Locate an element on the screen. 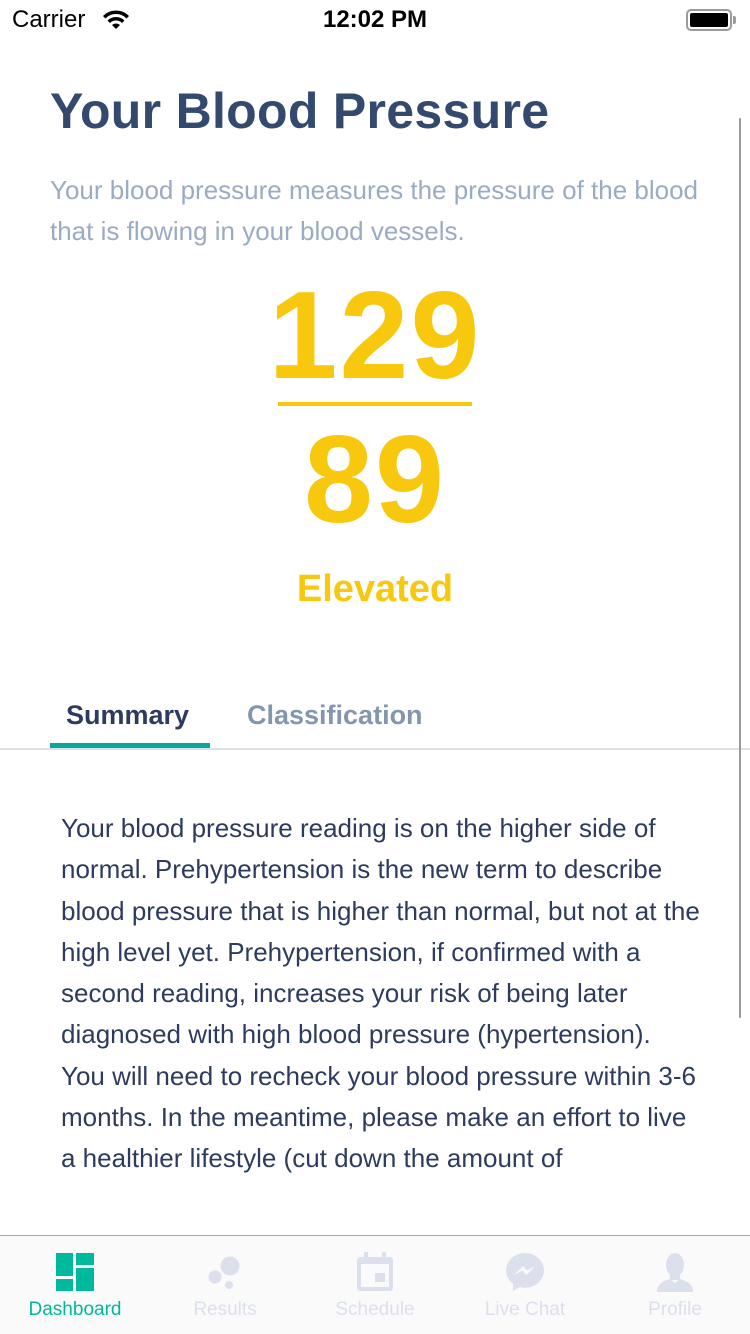 The height and width of the screenshot is (1334, 750). user-profile-icon is located at coordinates (675, 1272).